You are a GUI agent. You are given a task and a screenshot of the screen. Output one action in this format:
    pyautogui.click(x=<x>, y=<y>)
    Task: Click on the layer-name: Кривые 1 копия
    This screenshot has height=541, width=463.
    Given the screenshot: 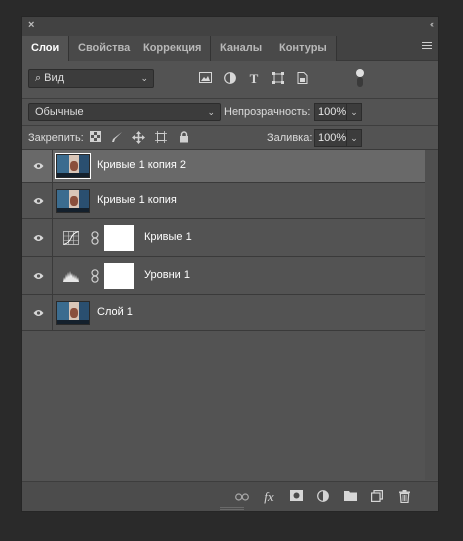 What is the action you would take?
    pyautogui.click(x=137, y=200)
    